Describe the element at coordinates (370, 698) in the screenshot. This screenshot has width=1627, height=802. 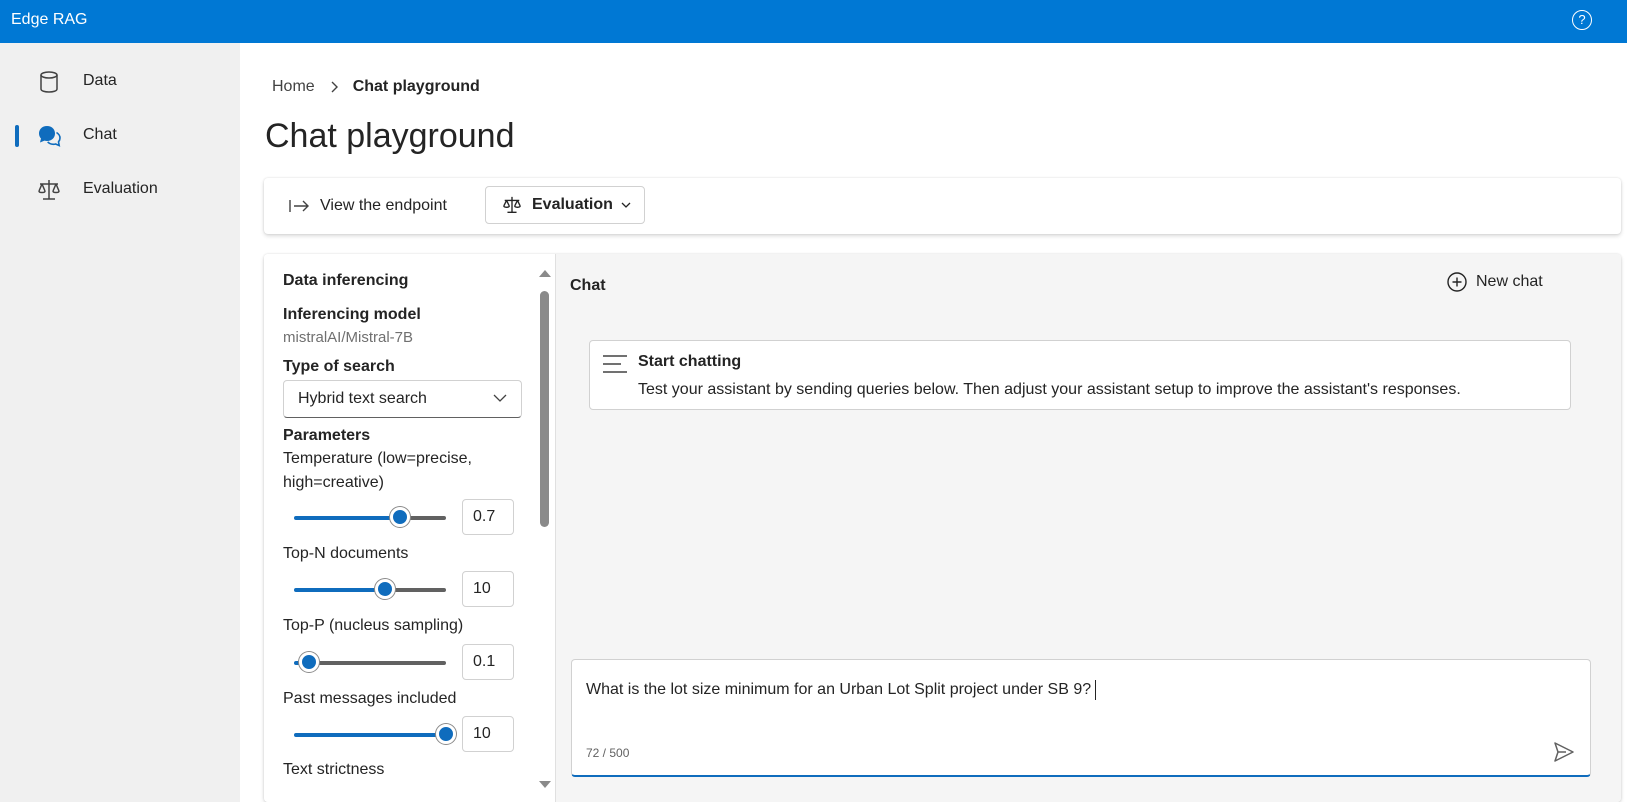
I see `past-messages-label: Past messages included` at that location.